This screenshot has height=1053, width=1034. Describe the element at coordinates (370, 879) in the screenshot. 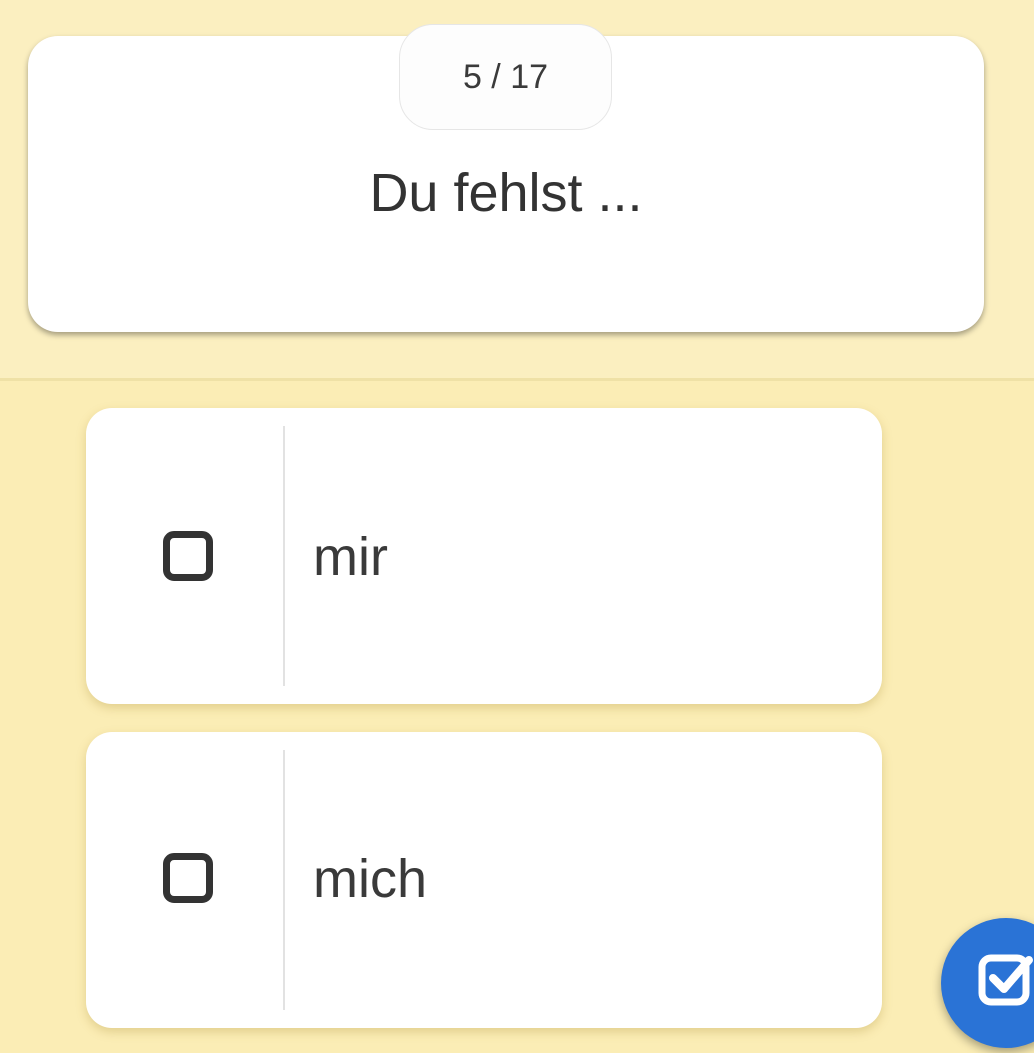

I see `answer-option-label: mich` at that location.